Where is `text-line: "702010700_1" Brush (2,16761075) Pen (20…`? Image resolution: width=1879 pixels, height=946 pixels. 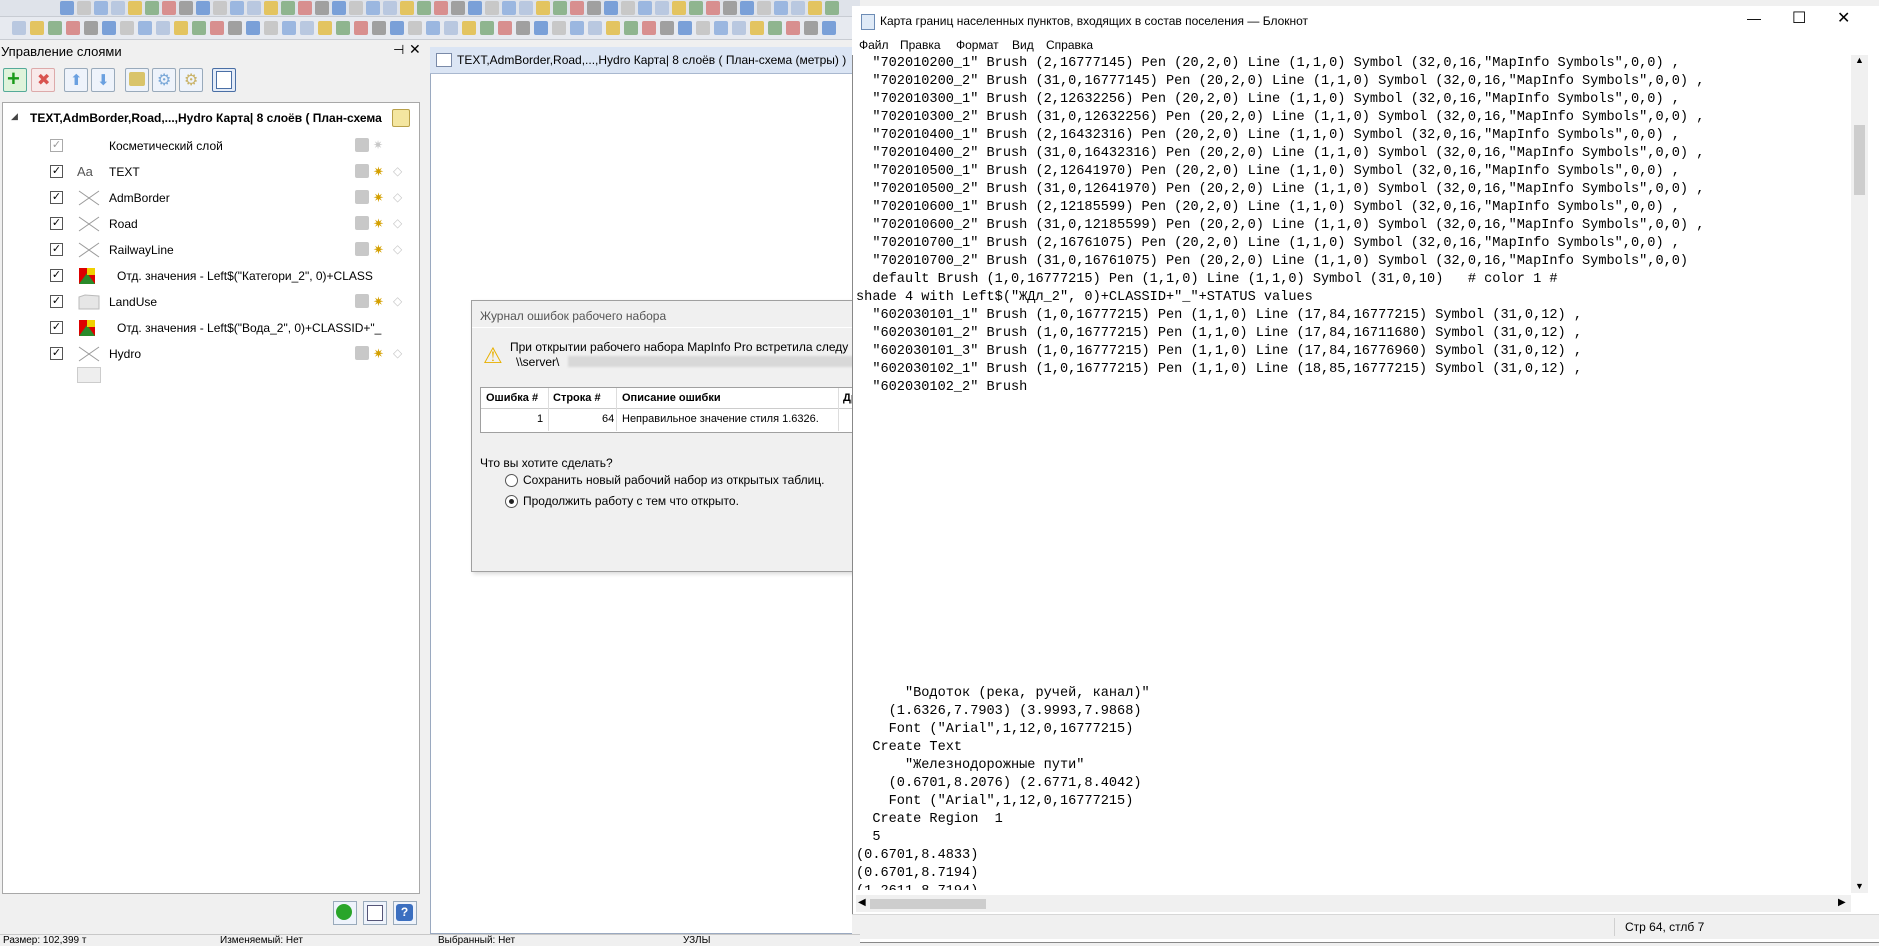
text-line: "702010700_1" Brush (2,16761075) Pen (20… is located at coordinates (1353, 244).